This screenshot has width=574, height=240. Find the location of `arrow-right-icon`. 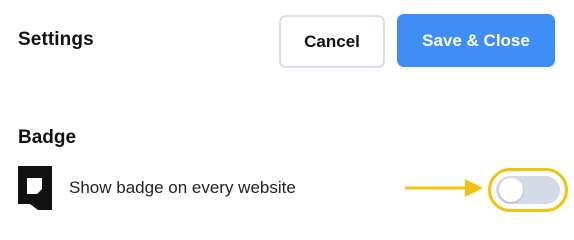

arrow-right-icon is located at coordinates (444, 188).